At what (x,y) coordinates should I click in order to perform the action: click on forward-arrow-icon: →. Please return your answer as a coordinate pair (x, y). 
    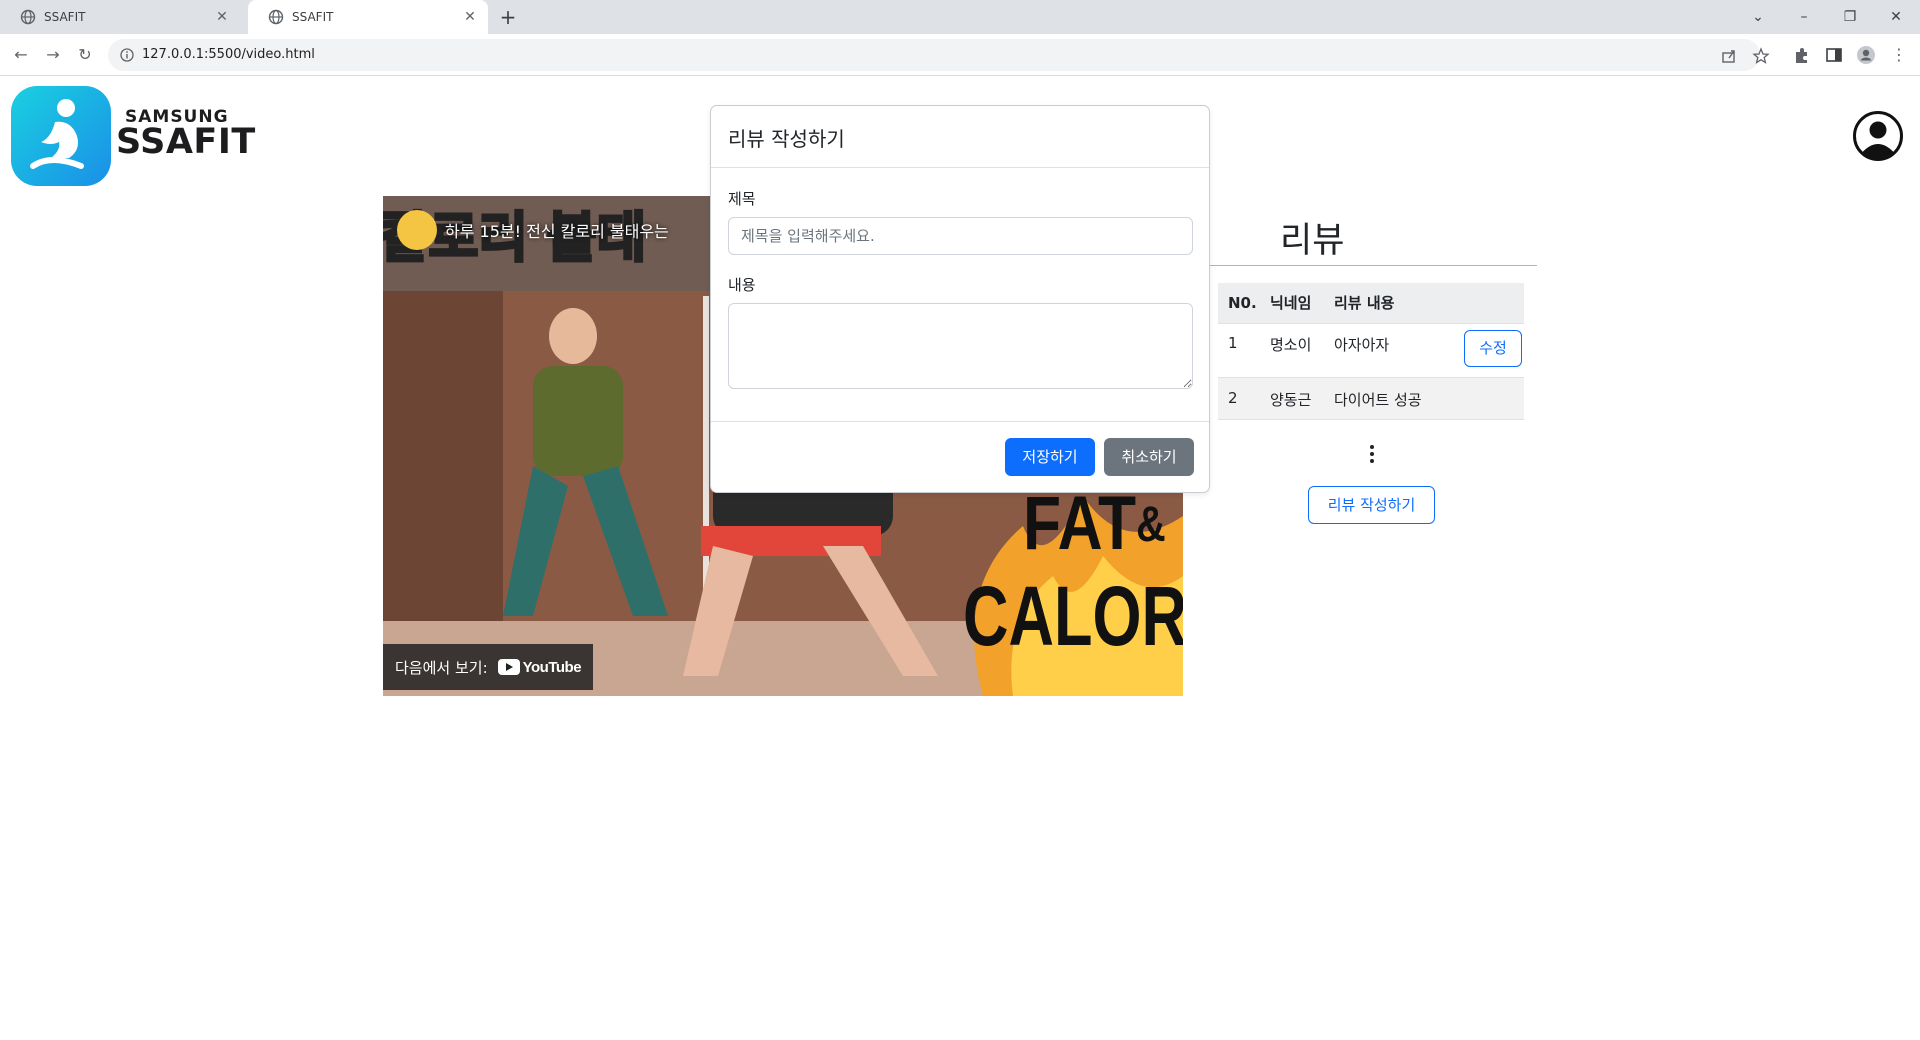
    Looking at the image, I should click on (53, 55).